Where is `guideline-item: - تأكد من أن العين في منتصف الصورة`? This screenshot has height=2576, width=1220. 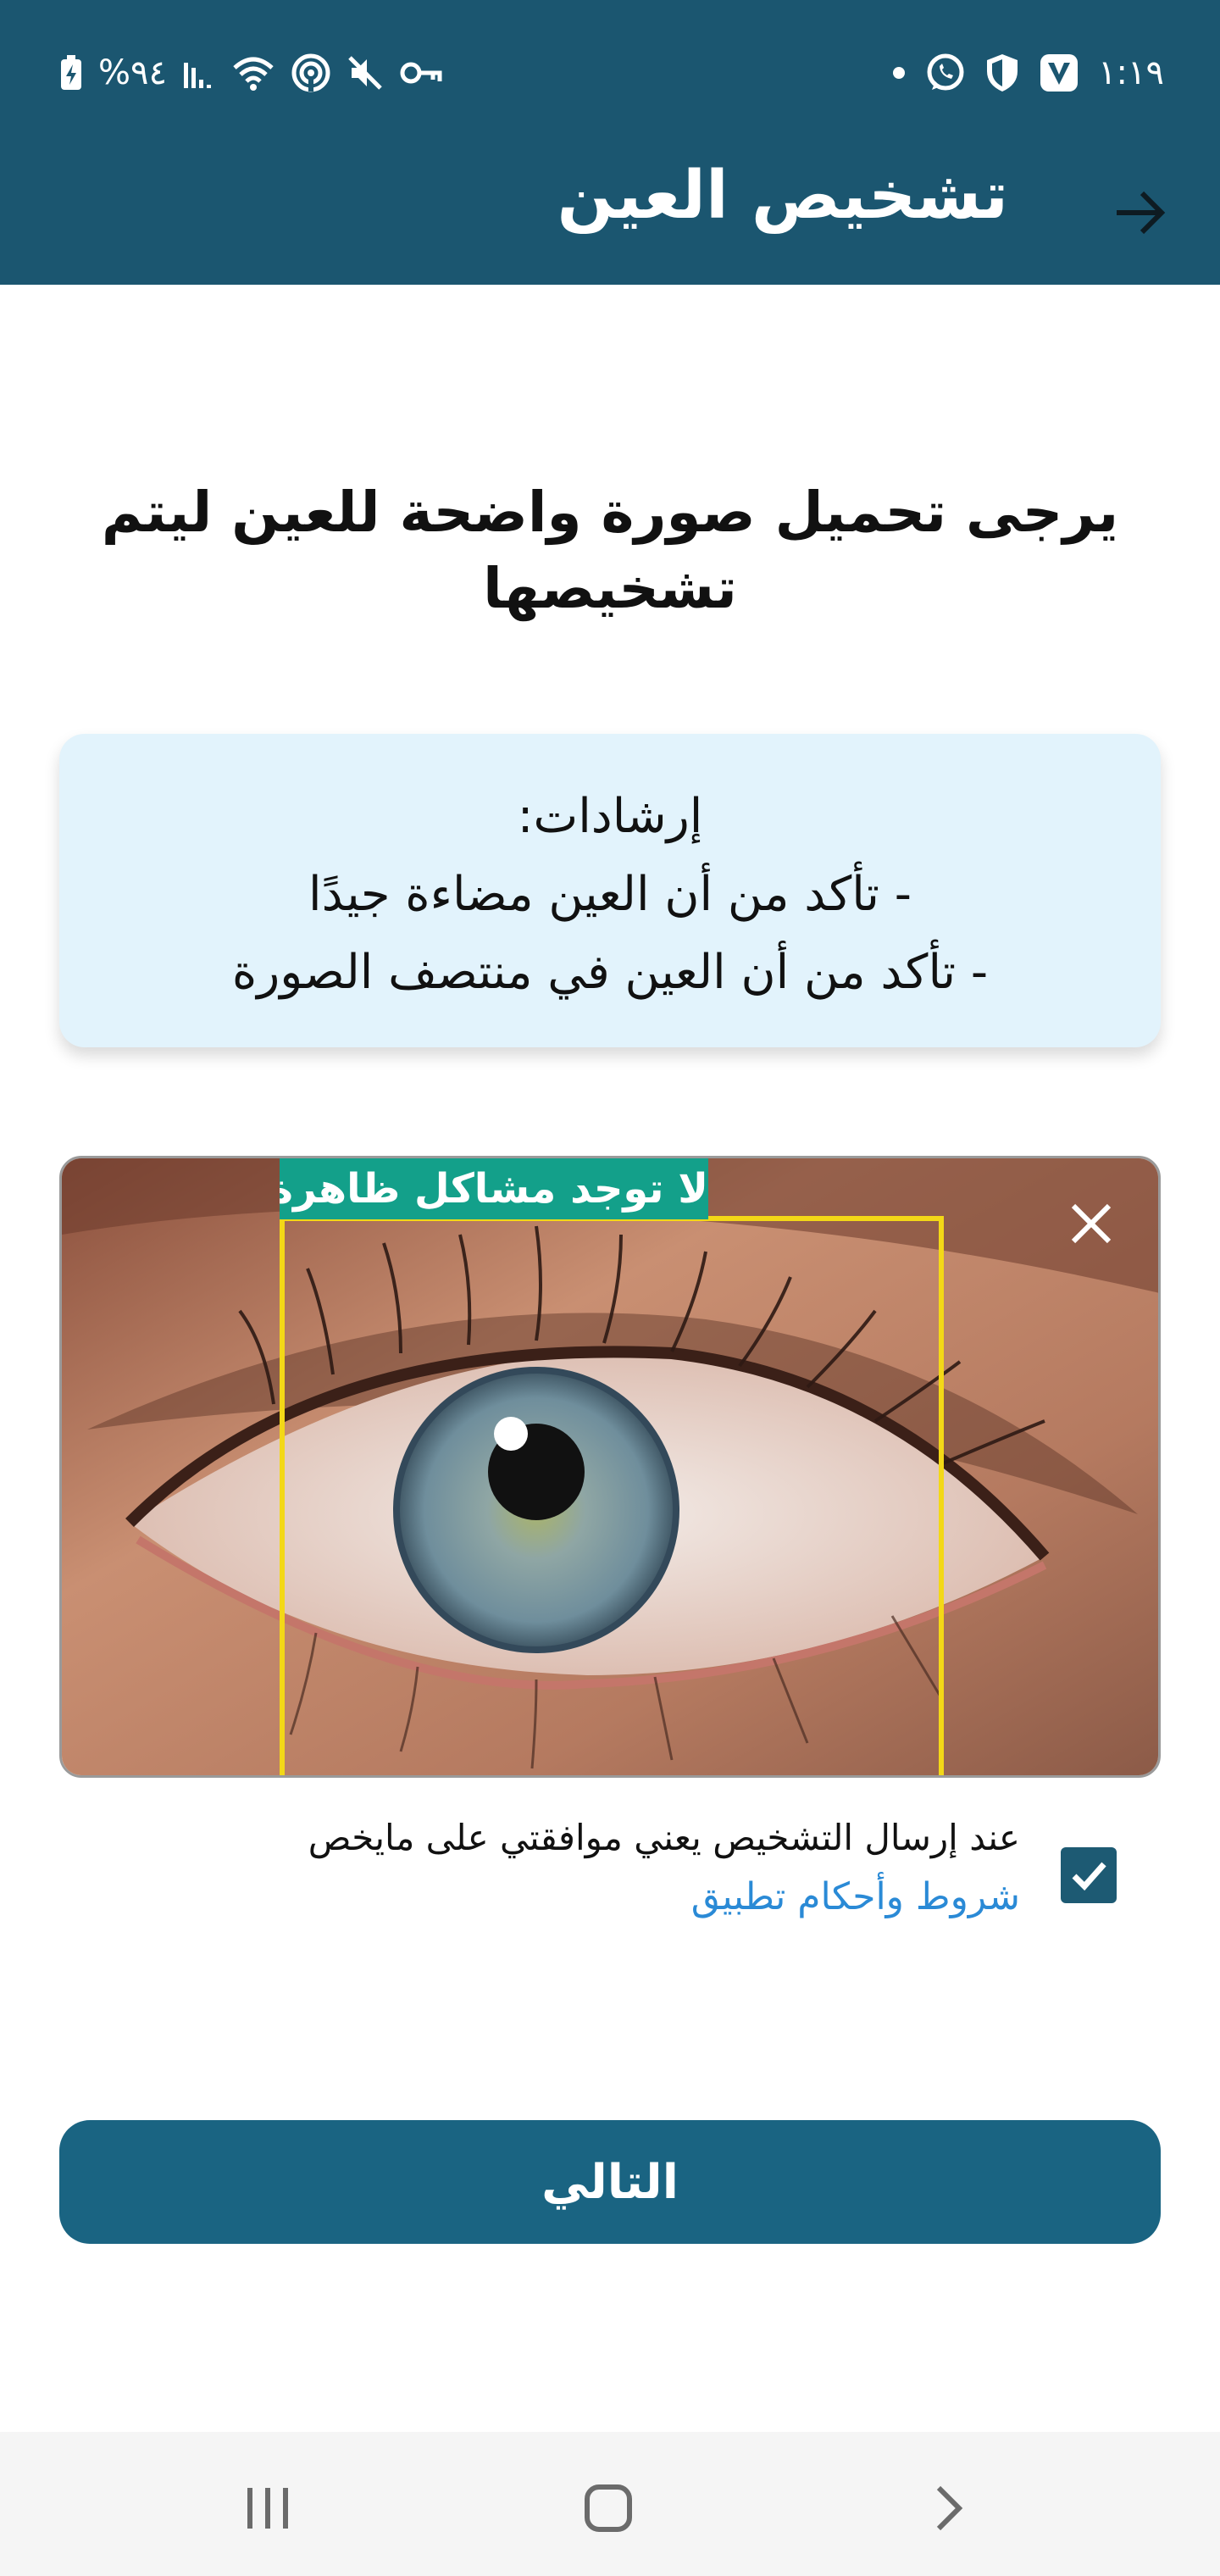
guideline-item: - تأكد من أن العين في منتصف الصورة is located at coordinates (610, 972).